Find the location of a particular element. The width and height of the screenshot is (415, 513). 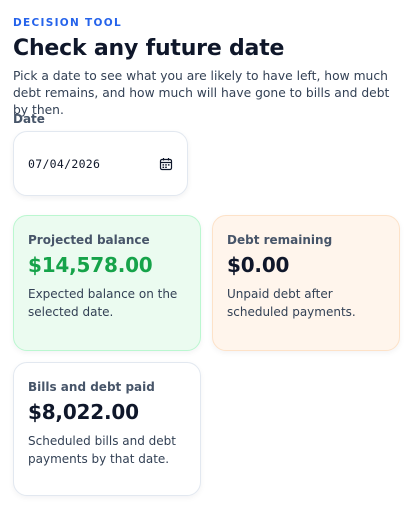

projected-balance-description: Expected balance on the selected date. is located at coordinates (103, 303).